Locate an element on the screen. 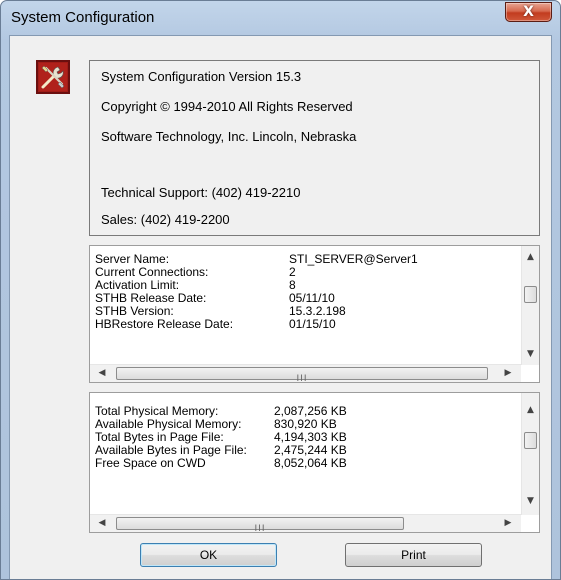  tools-wrench-icon is located at coordinates (53, 77).